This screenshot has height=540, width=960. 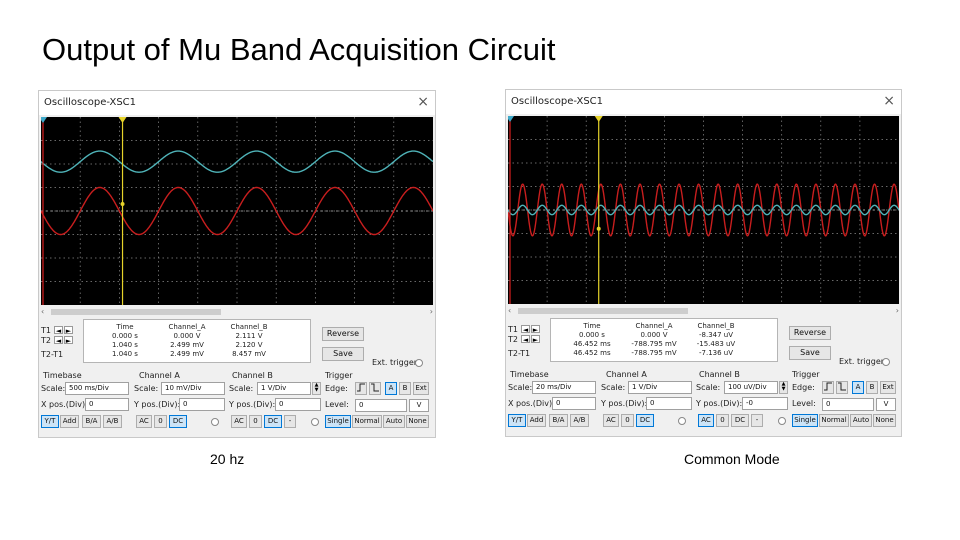 I want to click on readout-t1-time: 0.000 s, so click(x=125, y=336).